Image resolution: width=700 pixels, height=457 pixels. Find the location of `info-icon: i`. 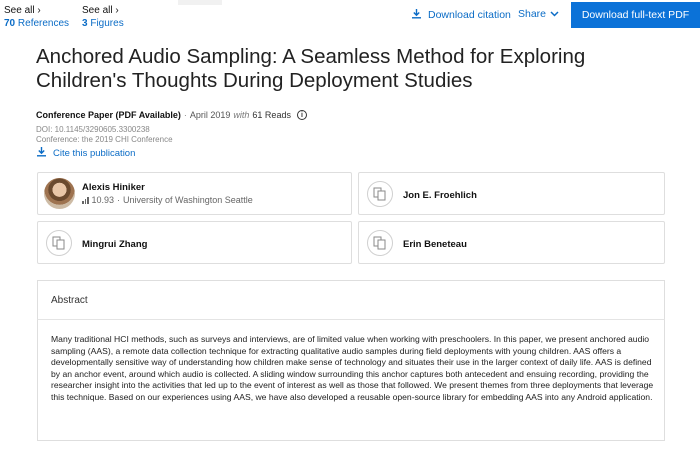

info-icon: i is located at coordinates (301, 115).